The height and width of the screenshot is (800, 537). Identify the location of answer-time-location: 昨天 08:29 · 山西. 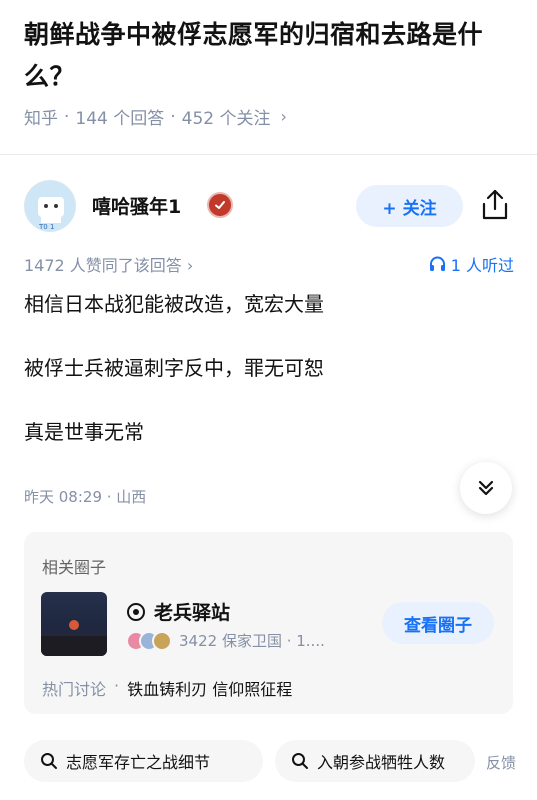
(85, 497).